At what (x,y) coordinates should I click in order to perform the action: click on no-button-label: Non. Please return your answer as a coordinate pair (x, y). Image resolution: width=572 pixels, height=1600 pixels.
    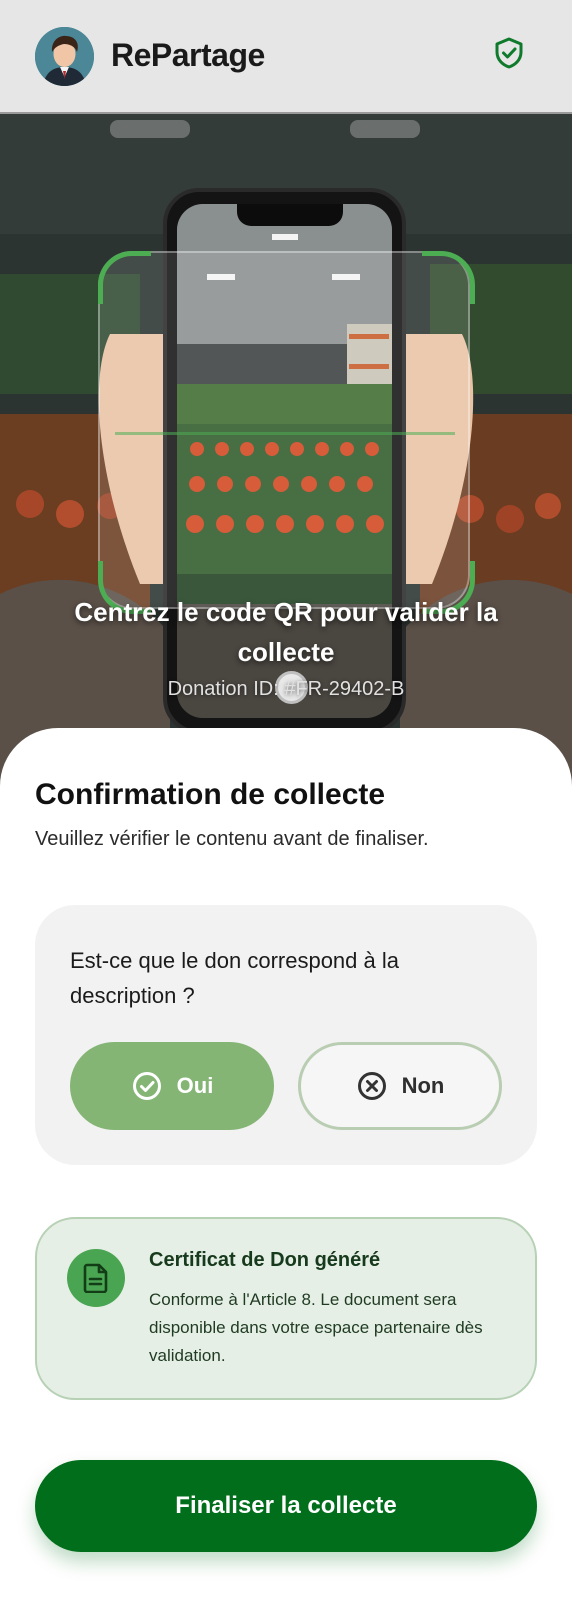
    Looking at the image, I should click on (423, 1085).